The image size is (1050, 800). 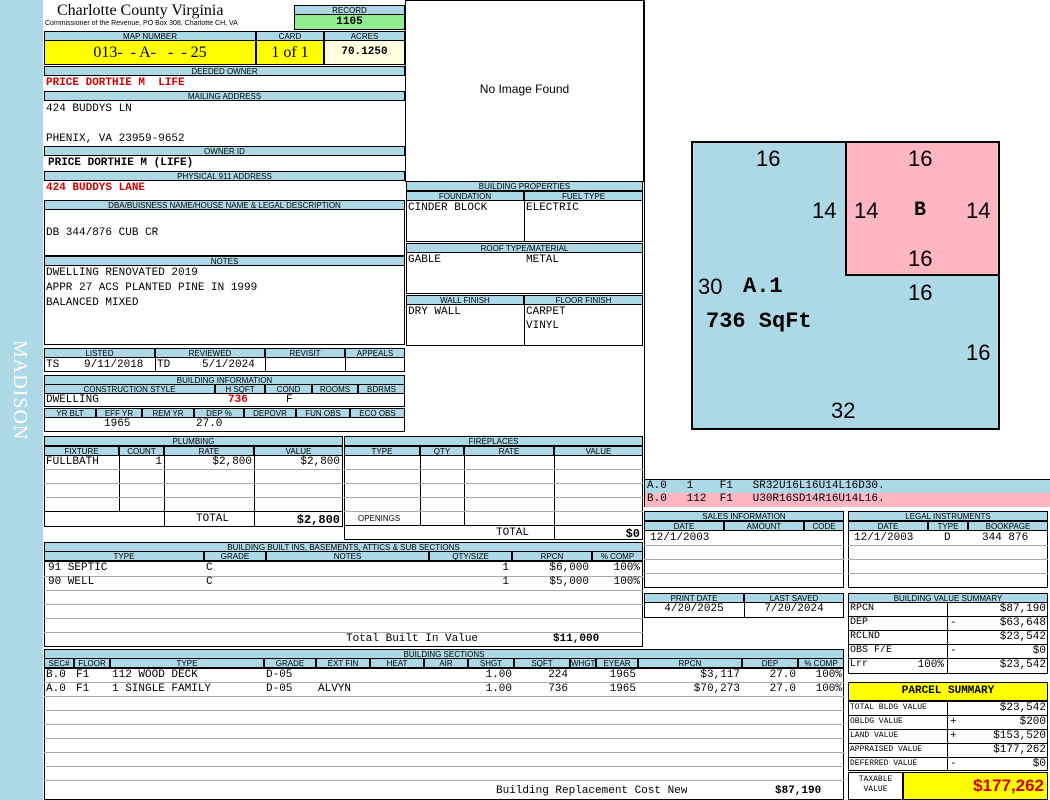 I want to click on legal-instruments-label: LEGAL INSTRUMENTS, so click(x=948, y=516).